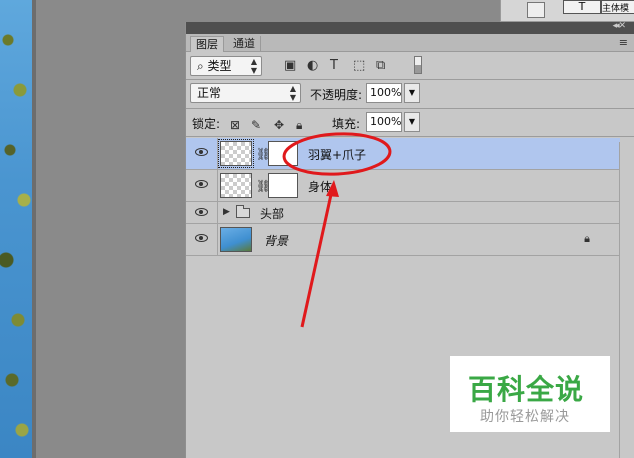 Image resolution: width=634 pixels, height=458 pixels. What do you see at coordinates (623, 42) in the screenshot?
I see `panel-menu-icon: ≡` at bounding box center [623, 42].